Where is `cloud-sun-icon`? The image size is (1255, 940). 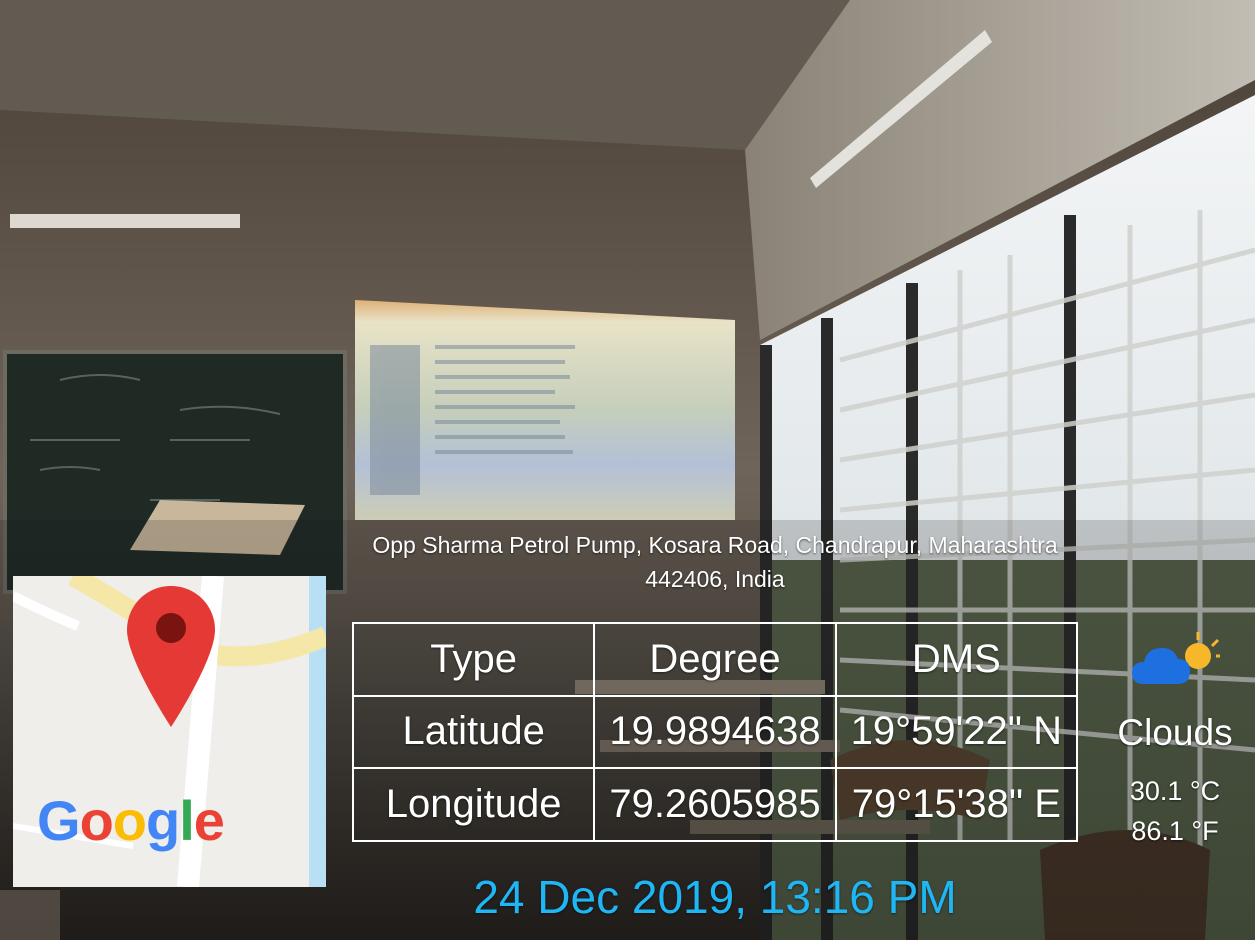
cloud-sun-icon is located at coordinates (1176, 658).